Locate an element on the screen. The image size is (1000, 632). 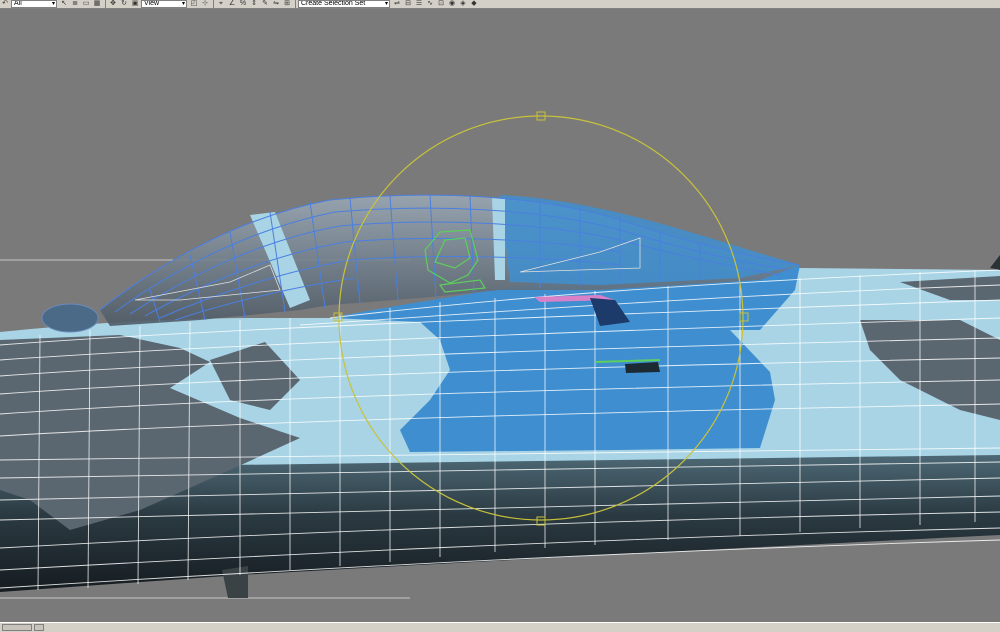
select-object-icon: ↖ is located at coordinates (64, 4).